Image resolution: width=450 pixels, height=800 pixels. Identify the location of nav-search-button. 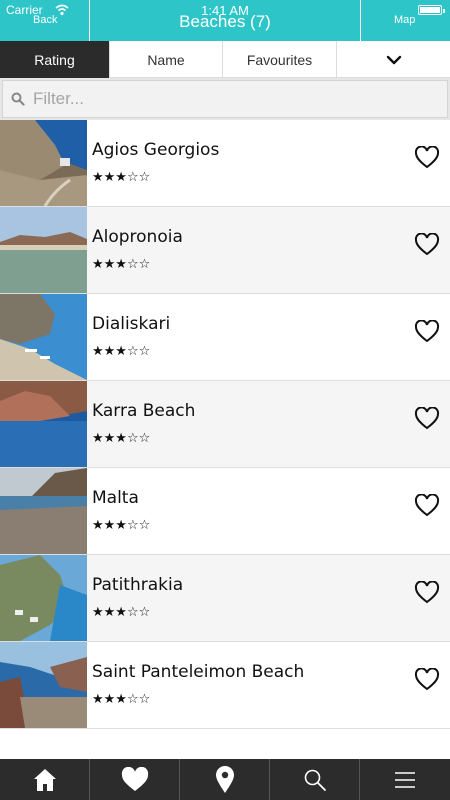
(315, 779).